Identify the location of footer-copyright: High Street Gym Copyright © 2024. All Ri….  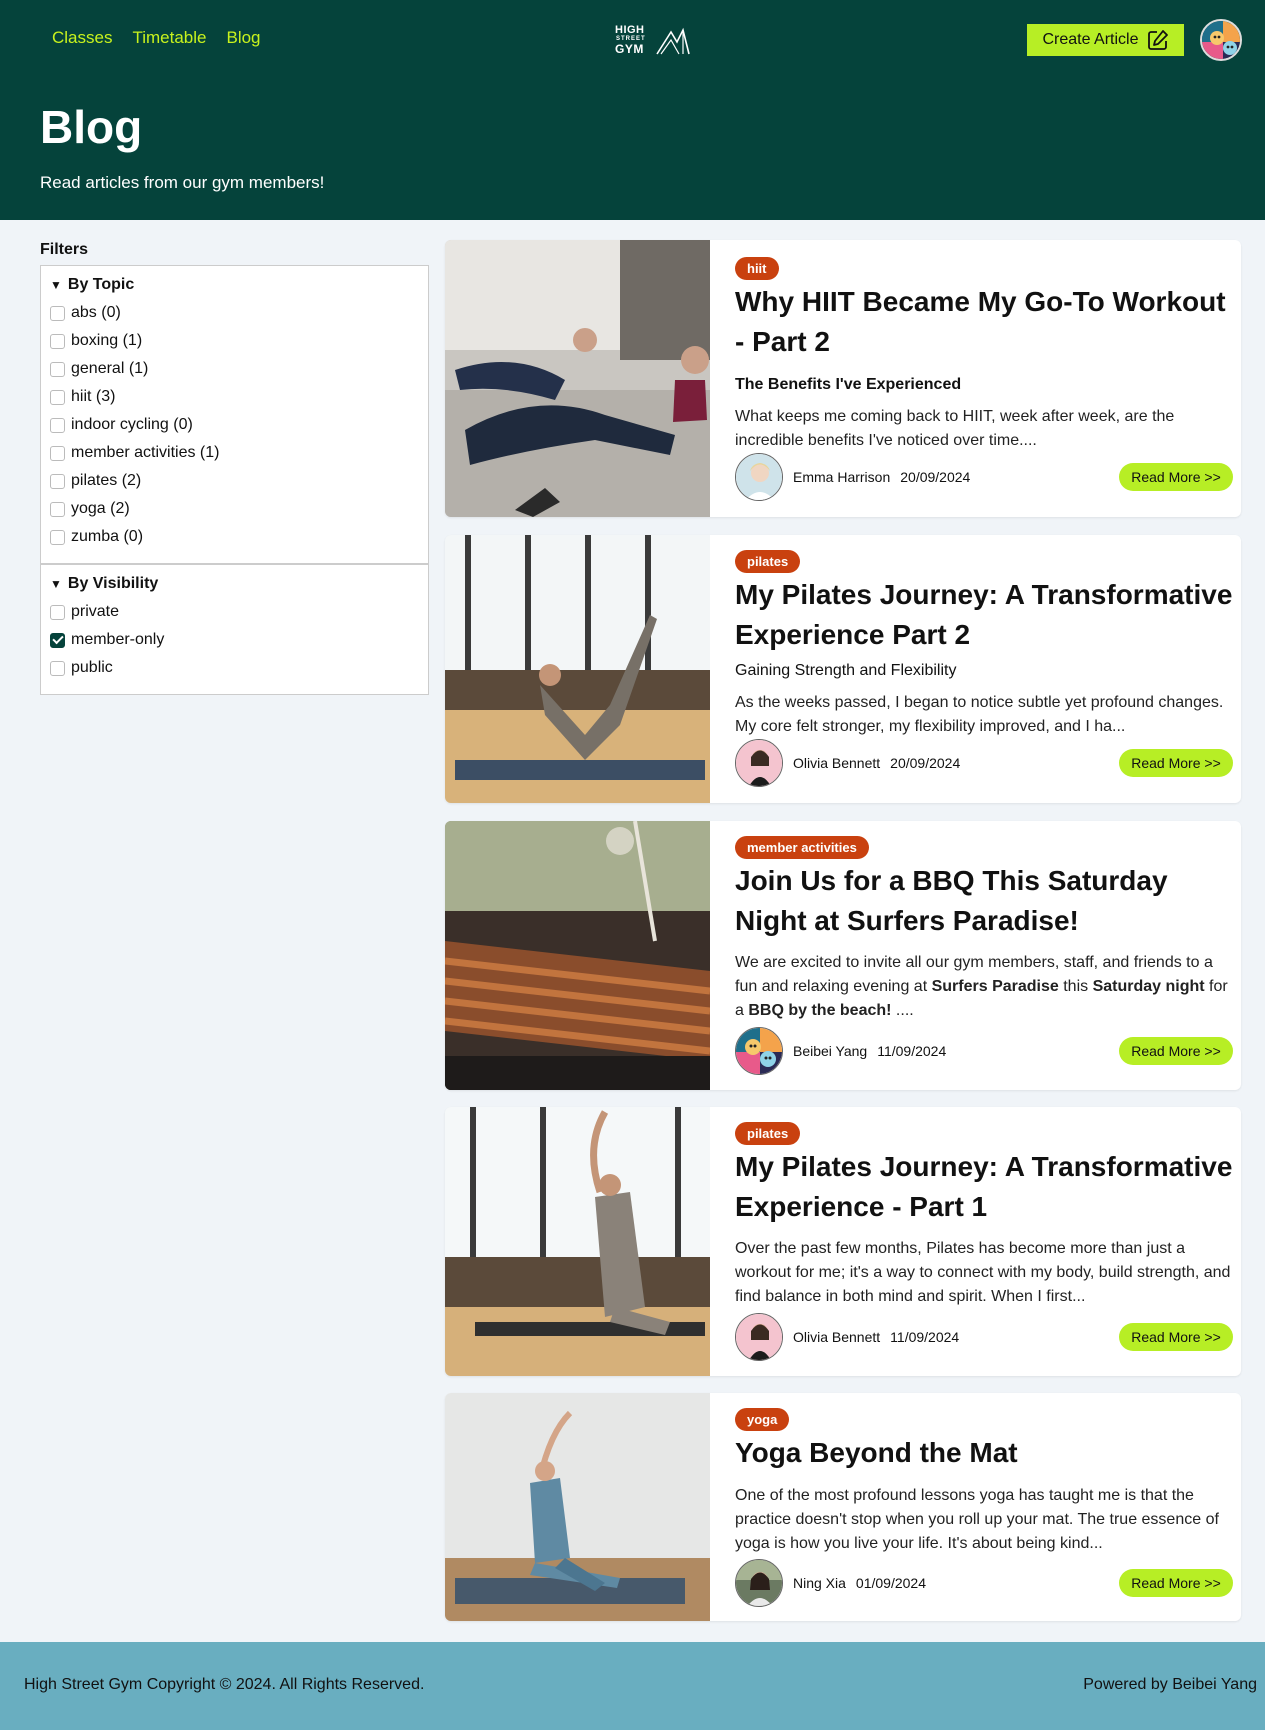
(224, 1684).